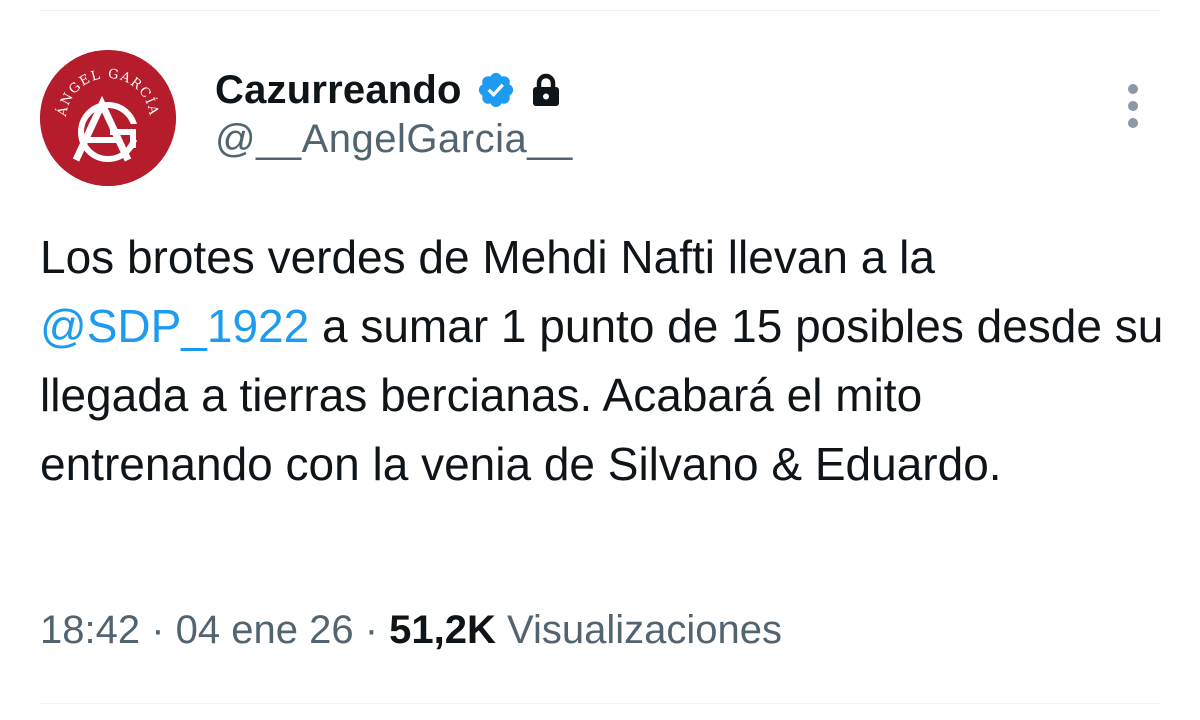  I want to click on avatar: ÁNGEL GARCÍA, so click(108, 118).